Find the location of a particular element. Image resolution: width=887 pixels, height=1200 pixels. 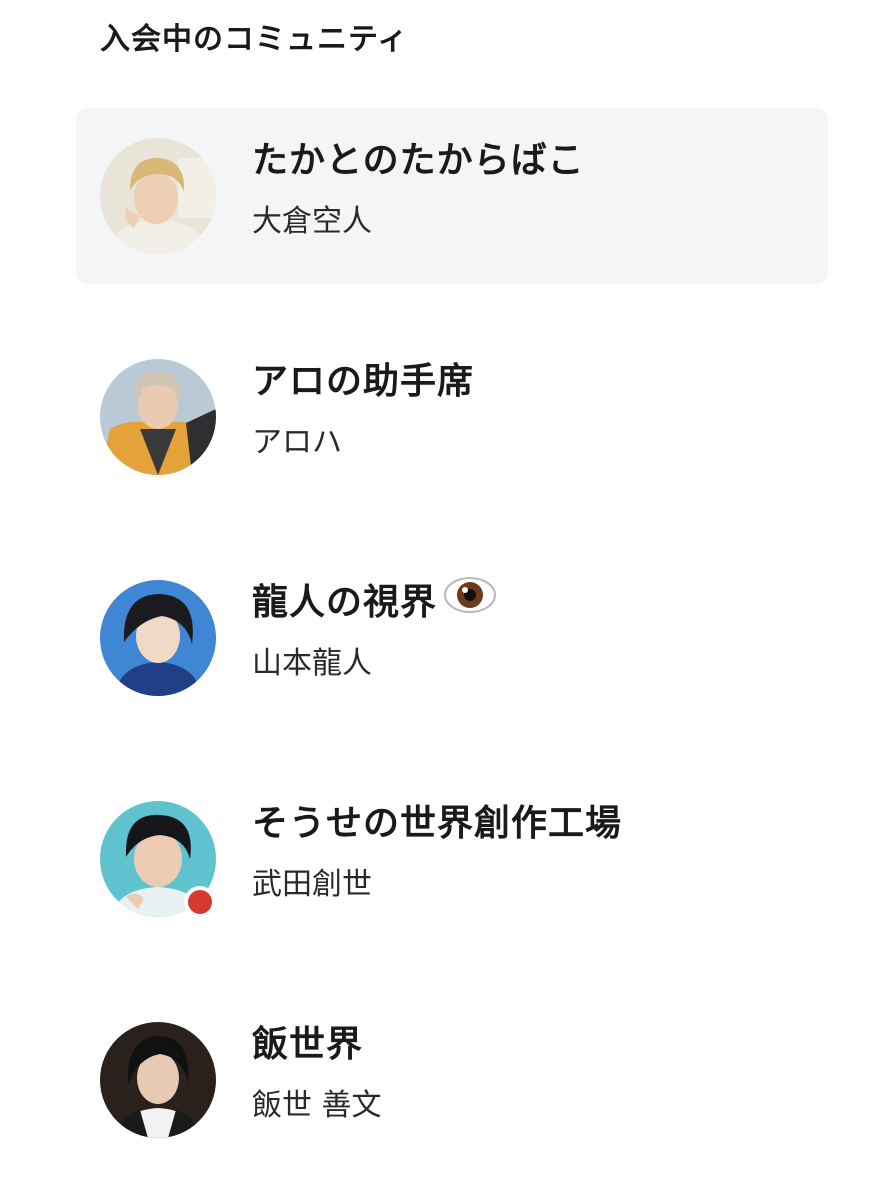

community-name: 龍人の視界 is located at coordinates (374, 602).